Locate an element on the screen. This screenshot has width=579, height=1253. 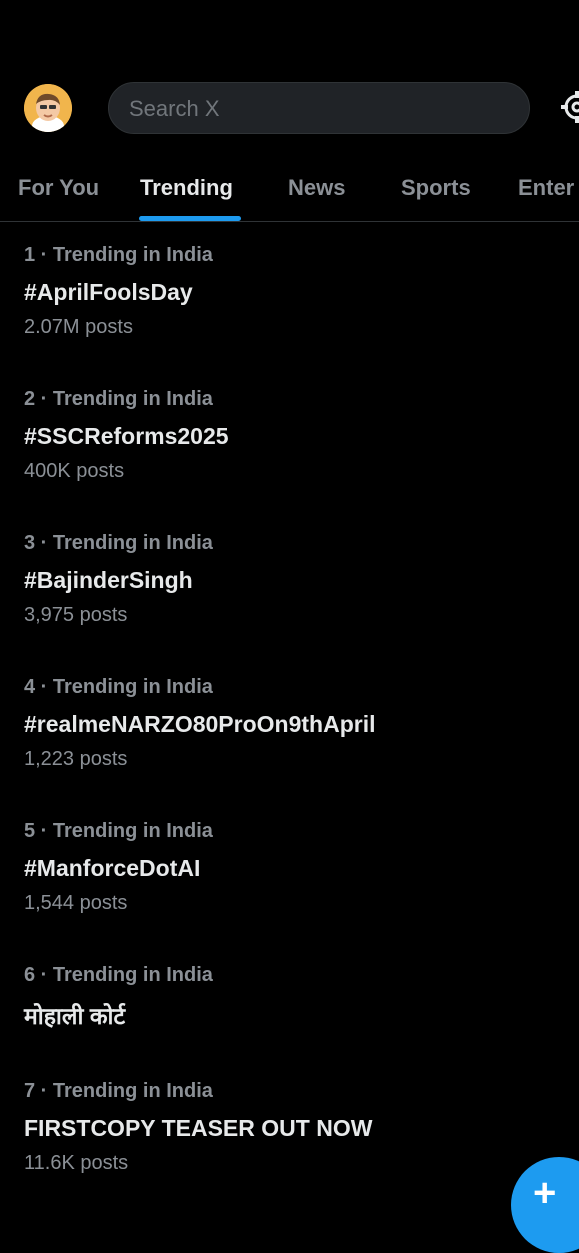
trend-meta: 1 · Trending in India is located at coordinates (118, 255).